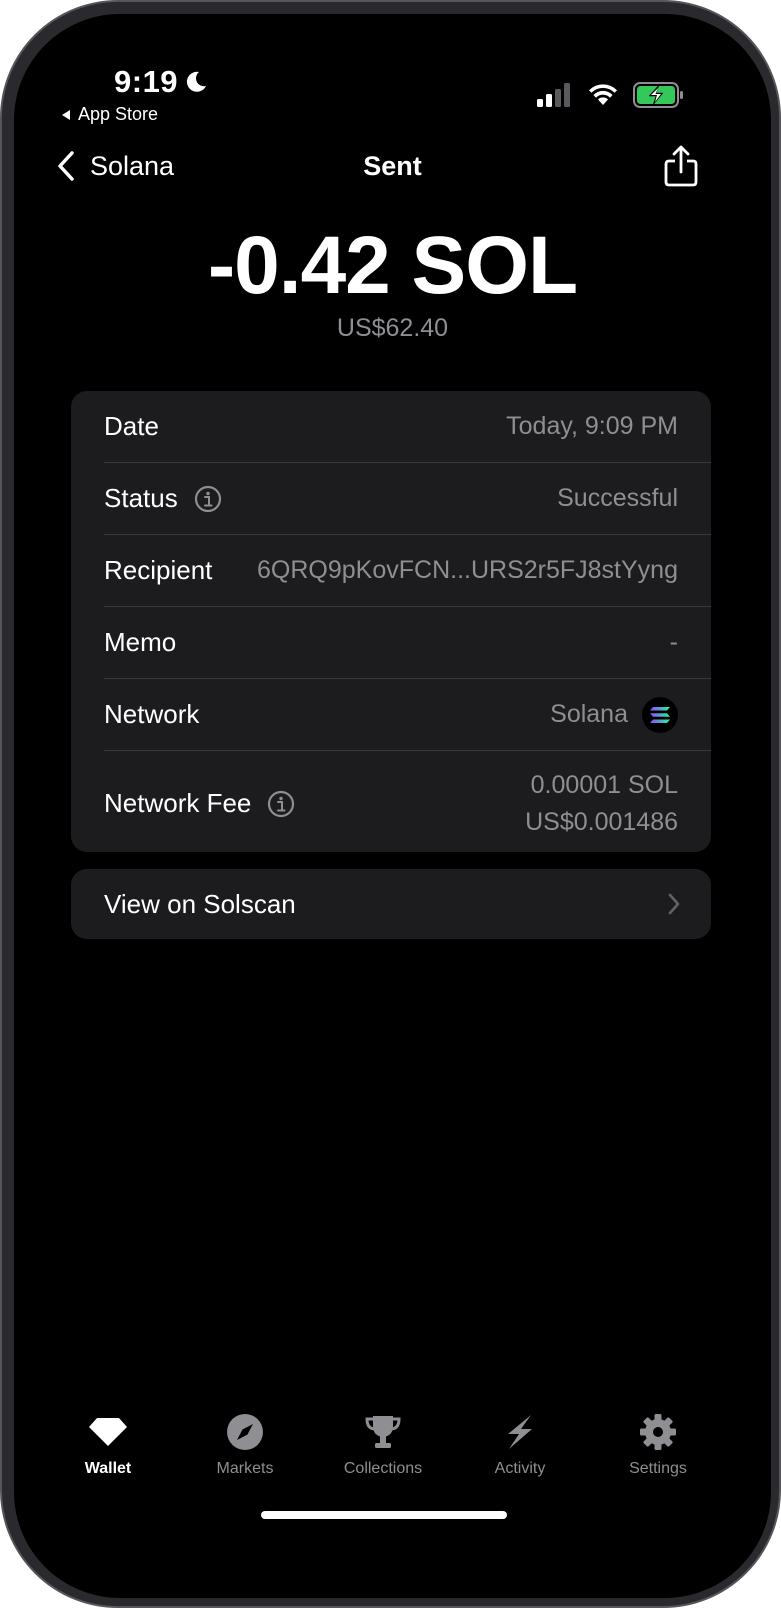 The width and height of the screenshot is (781, 1608). I want to click on memo-row: Memo -, so click(407, 643).